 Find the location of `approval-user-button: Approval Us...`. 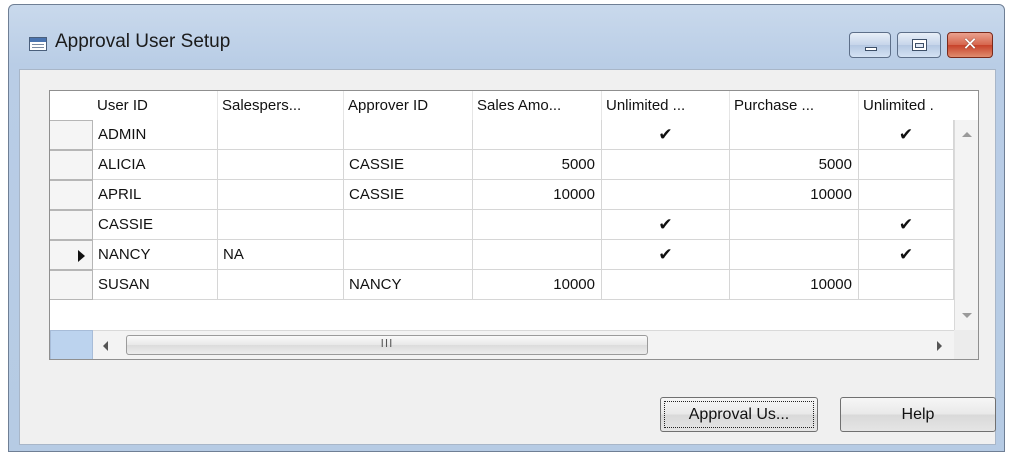

approval-user-button: Approval Us... is located at coordinates (739, 414).